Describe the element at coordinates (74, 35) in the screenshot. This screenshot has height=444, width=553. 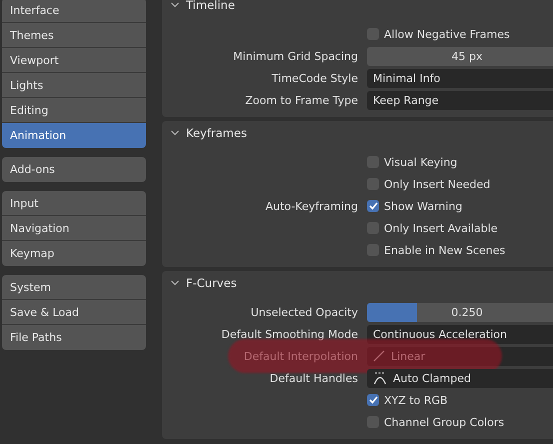
I see `sidebar-item: Themes` at that location.